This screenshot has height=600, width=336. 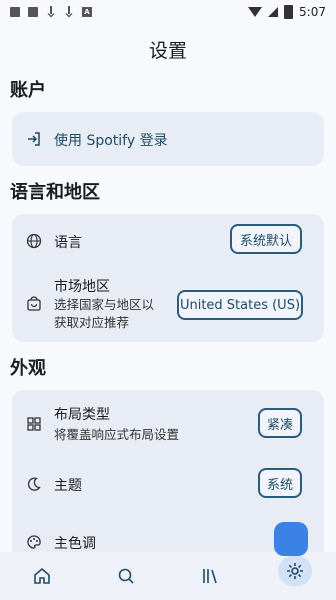 I want to click on layout-type-button: 紧凑, so click(x=280, y=423).